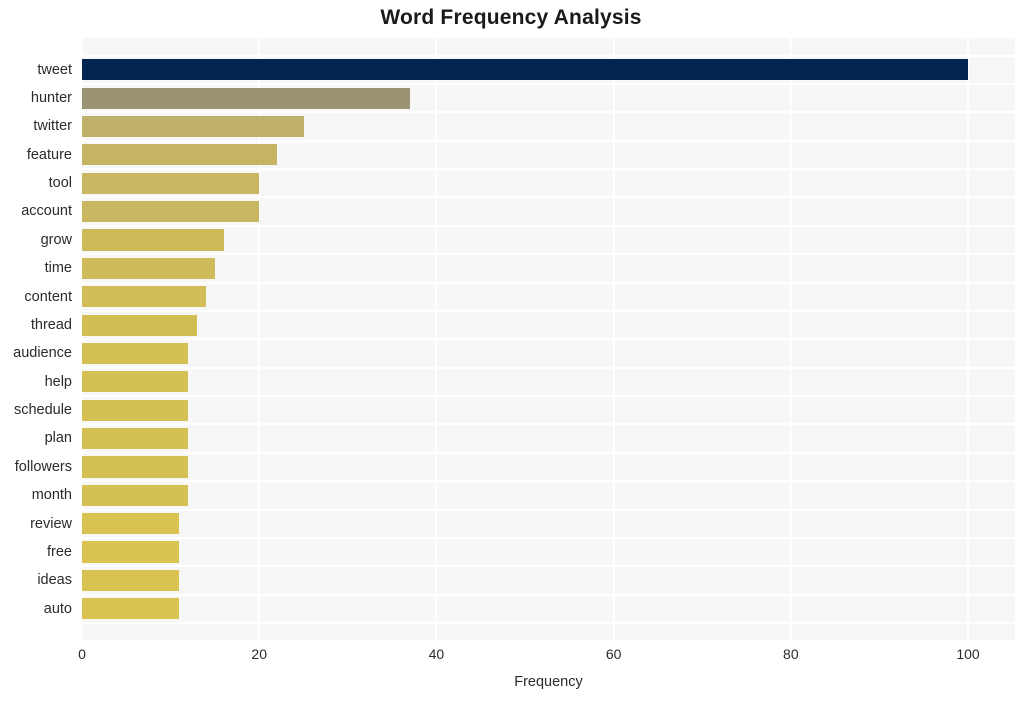  Describe the element at coordinates (548, 682) in the screenshot. I see `x-axis-label: Frequency` at that location.